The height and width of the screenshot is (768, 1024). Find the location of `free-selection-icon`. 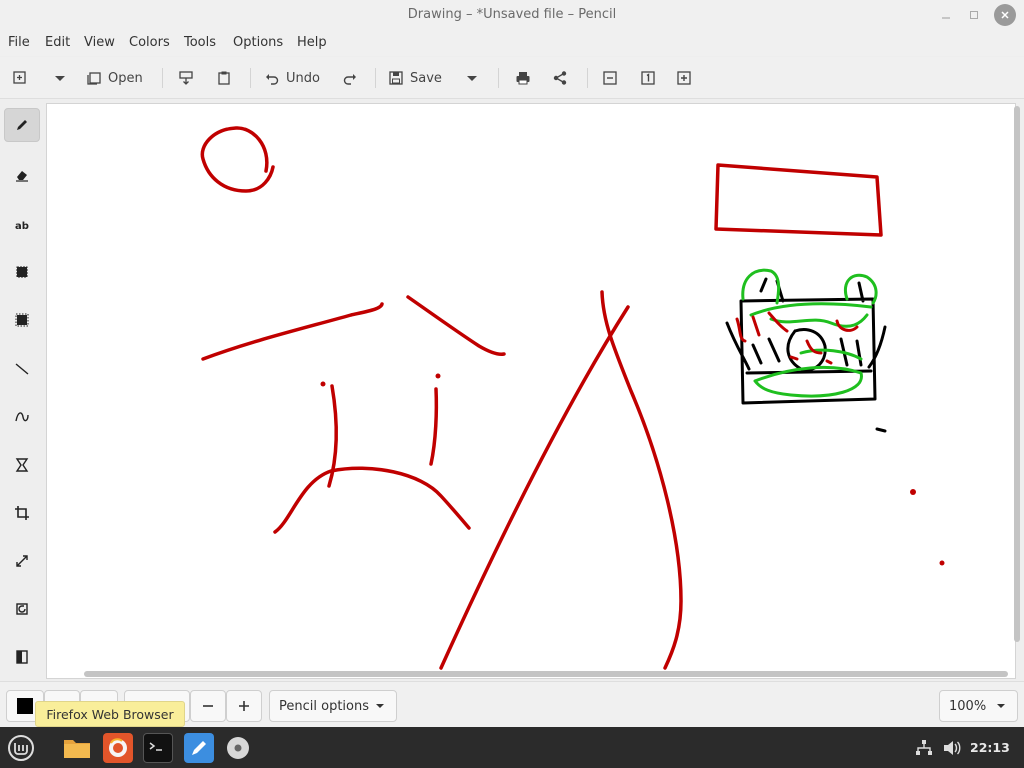

free-selection-icon is located at coordinates (22, 320).